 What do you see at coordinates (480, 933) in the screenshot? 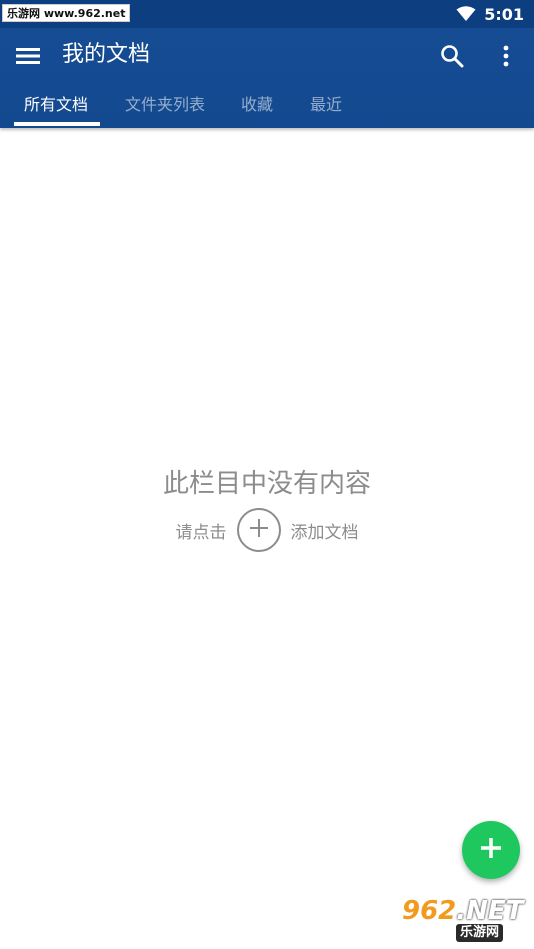
I see `watermark-site-name: 乐游网` at bounding box center [480, 933].